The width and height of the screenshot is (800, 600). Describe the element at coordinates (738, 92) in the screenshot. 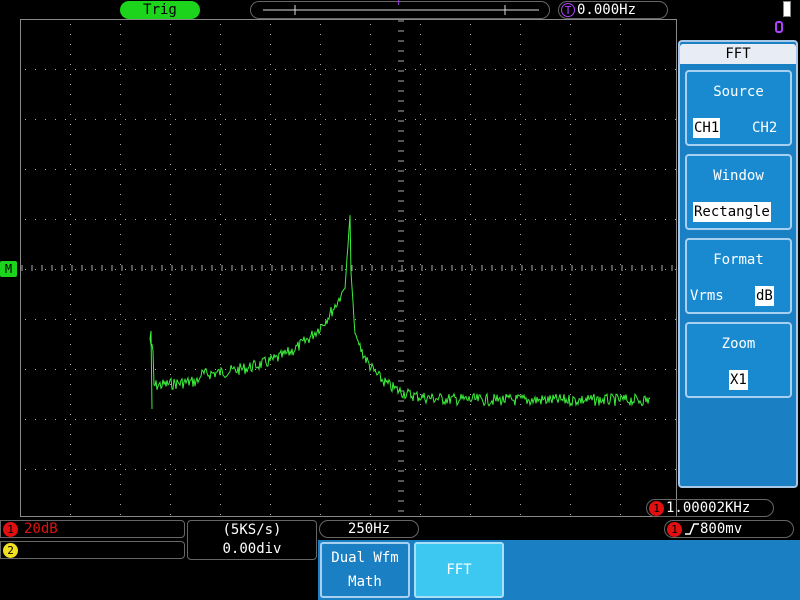

I see `source-label: Source` at that location.